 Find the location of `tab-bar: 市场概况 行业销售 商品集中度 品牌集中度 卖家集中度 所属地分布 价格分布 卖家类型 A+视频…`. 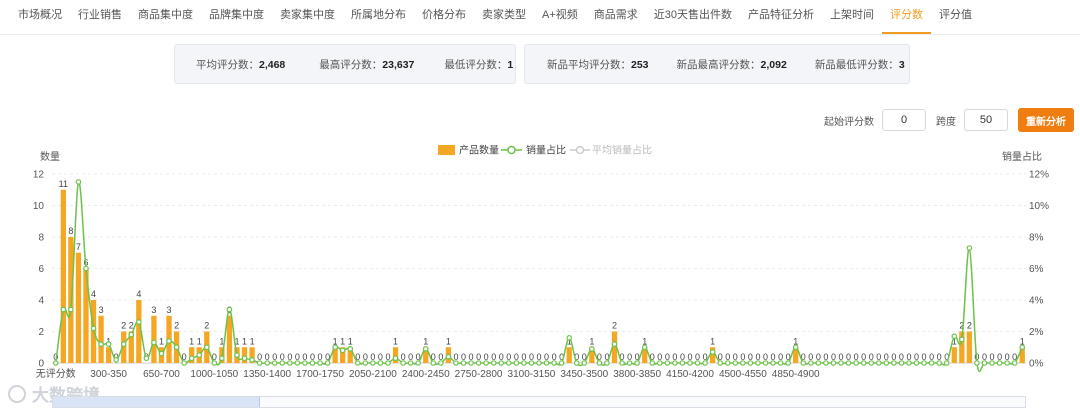

tab-bar: 市场概况 行业销售 商品集中度 品牌集中度 卖家集中度 所属地分布 价格分布 卖家类型 A+视频… is located at coordinates (540, 17).